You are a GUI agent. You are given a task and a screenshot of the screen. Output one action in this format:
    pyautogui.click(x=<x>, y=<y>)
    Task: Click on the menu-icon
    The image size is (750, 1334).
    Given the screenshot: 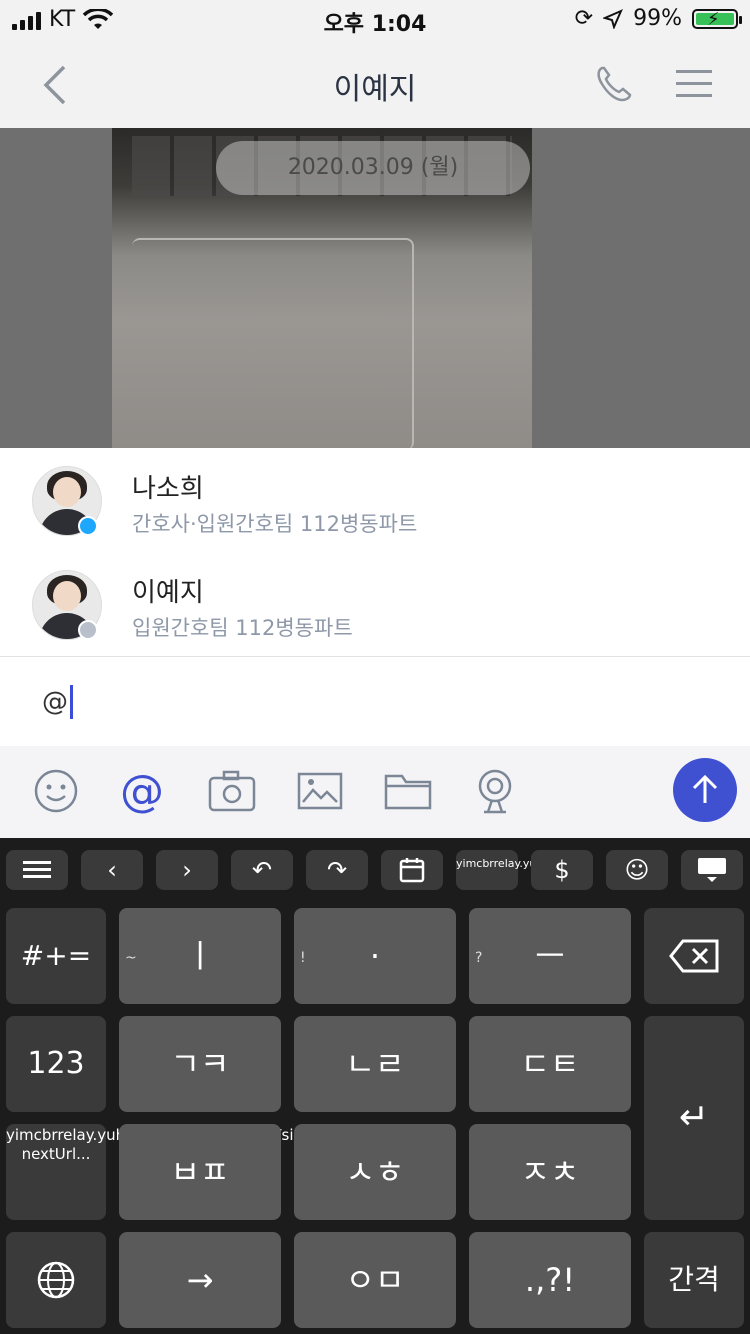 What is the action you would take?
    pyautogui.click(x=694, y=84)
    